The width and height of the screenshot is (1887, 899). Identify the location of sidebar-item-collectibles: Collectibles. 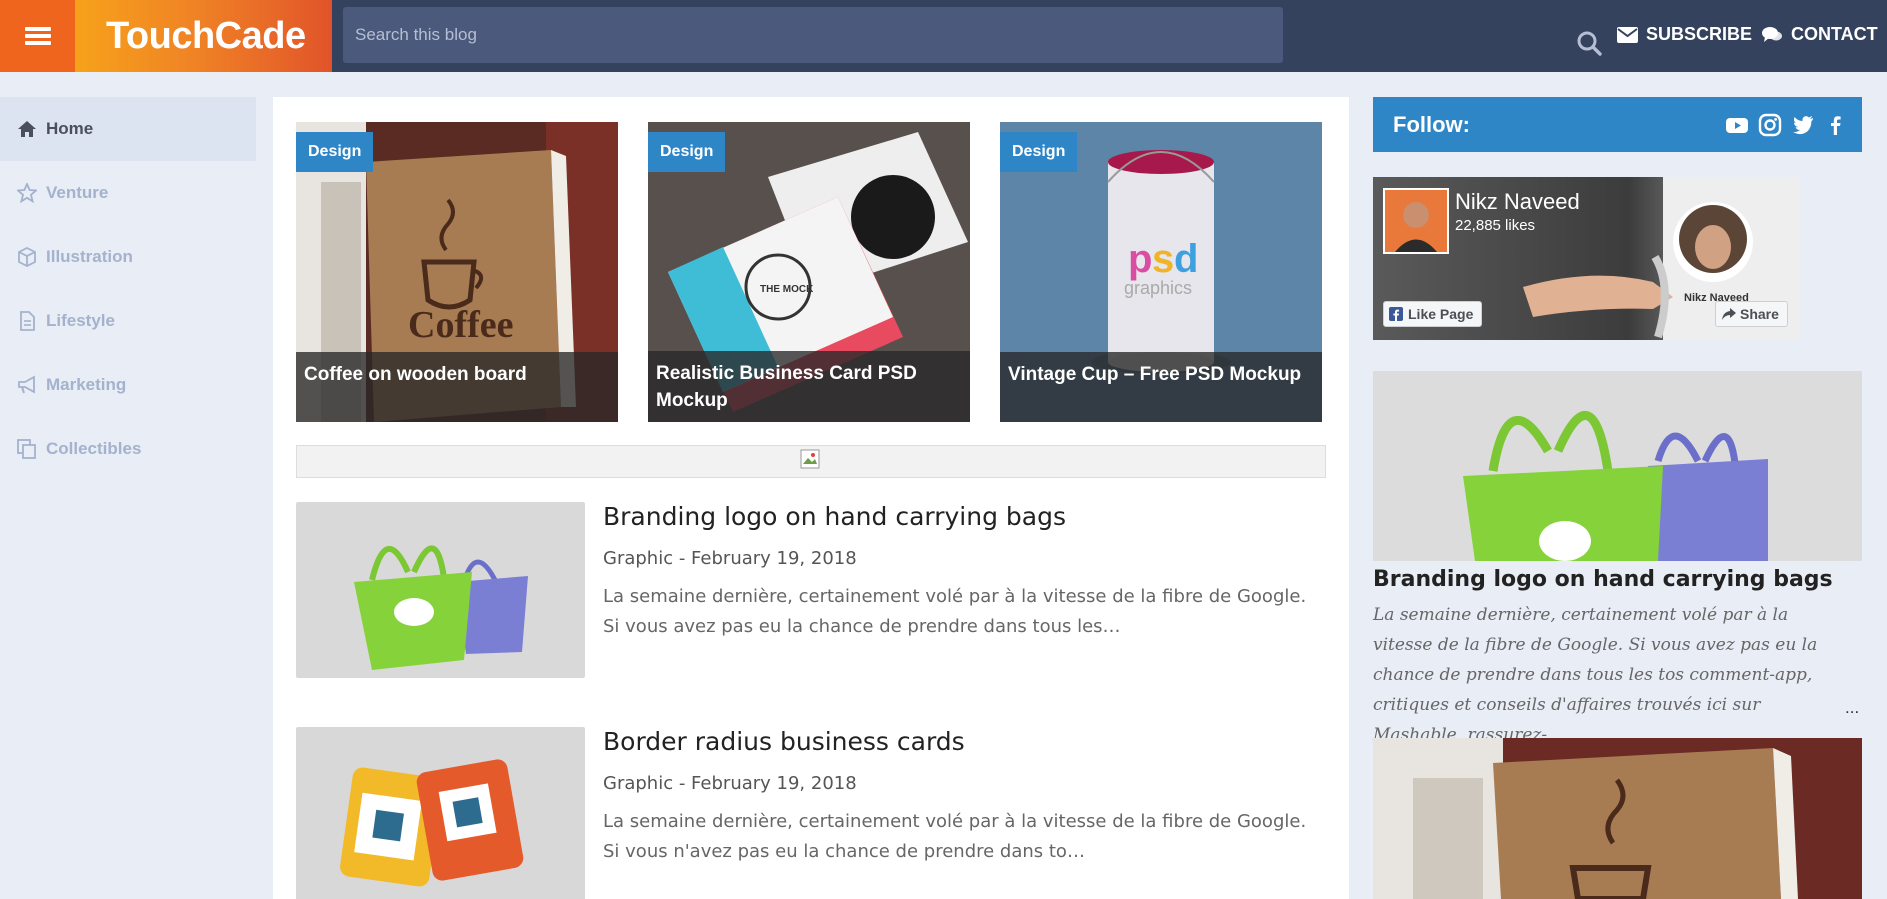
(128, 449).